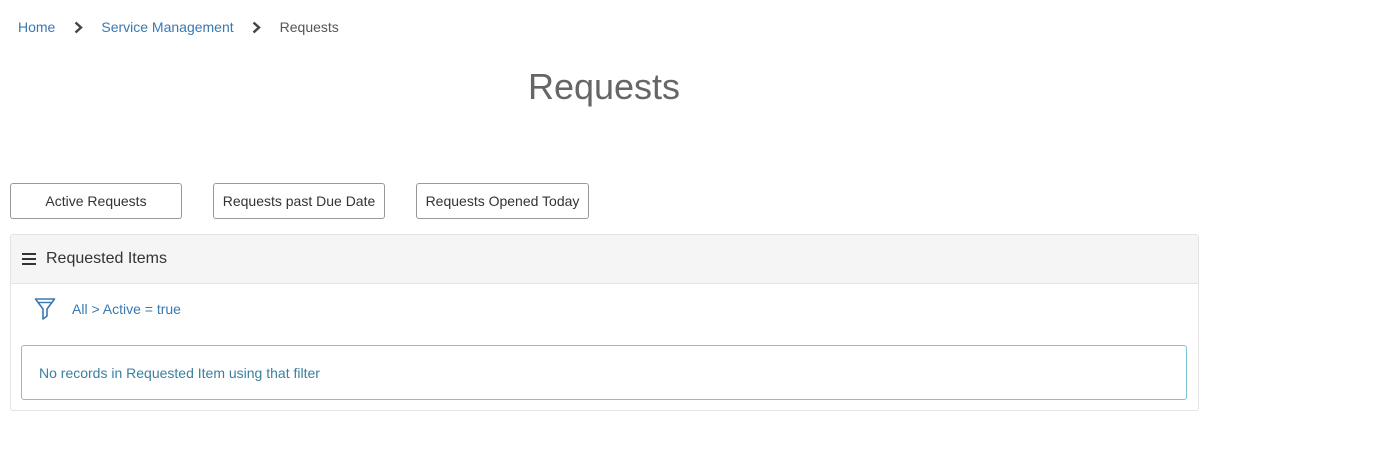  What do you see at coordinates (299, 201) in the screenshot?
I see `requests-past-due-date-button: Requests past Due Date` at bounding box center [299, 201].